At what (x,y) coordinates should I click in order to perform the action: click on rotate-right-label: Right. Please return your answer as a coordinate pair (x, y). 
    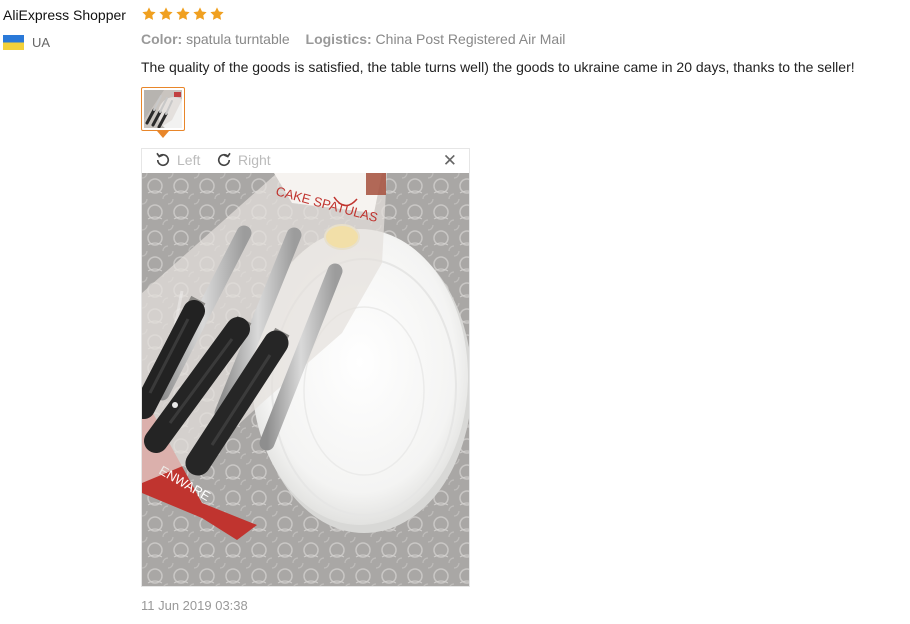
    Looking at the image, I should click on (254, 160).